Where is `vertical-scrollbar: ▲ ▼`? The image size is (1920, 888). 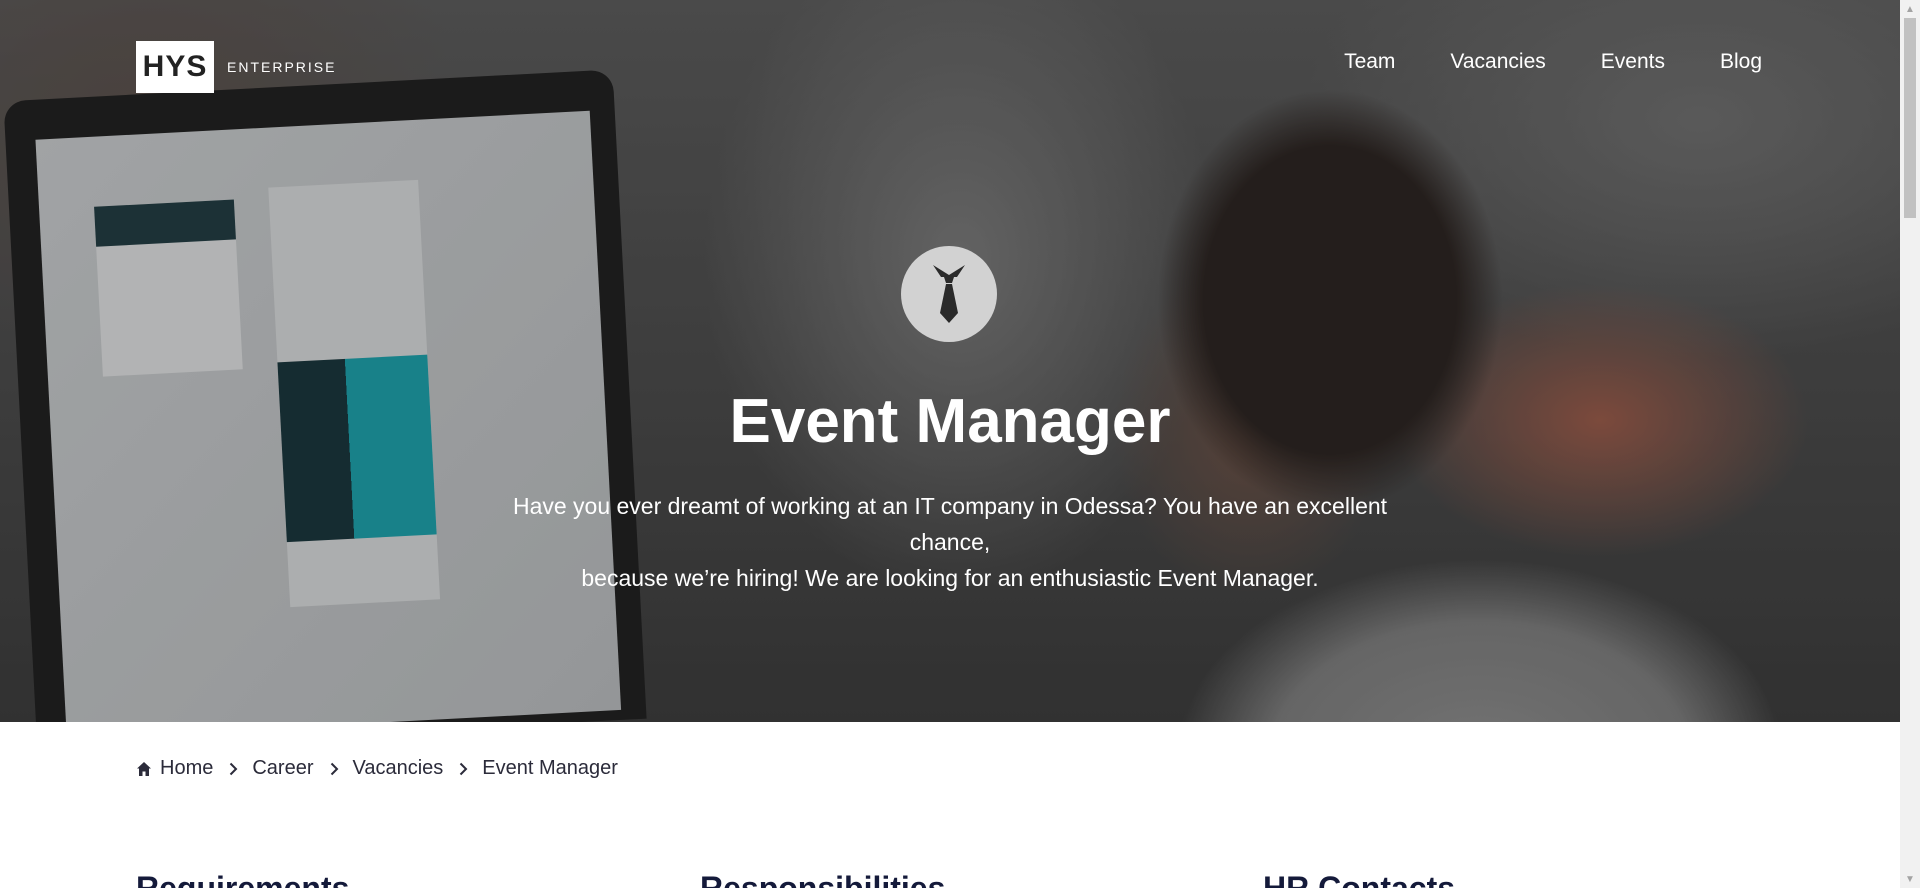
vertical-scrollbar: ▲ ▼ is located at coordinates (1910, 444).